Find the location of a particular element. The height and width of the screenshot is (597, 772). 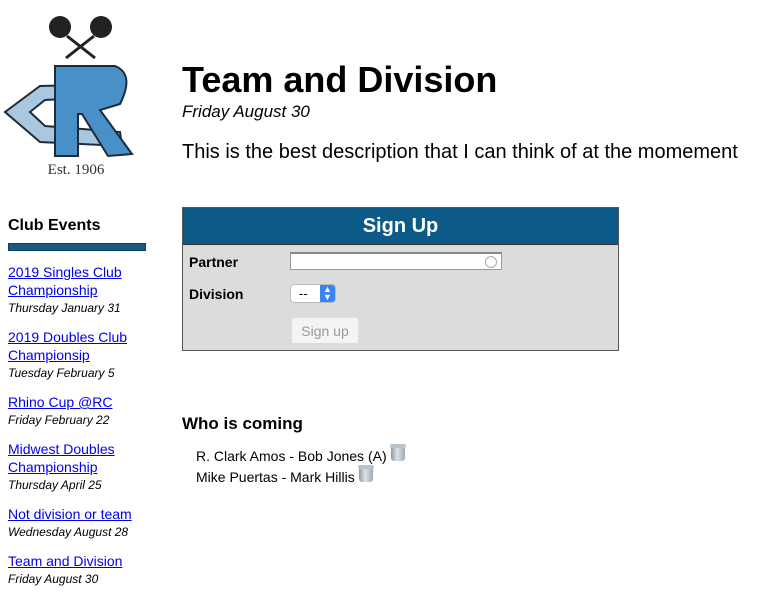

event-link-date: Thursday April 25 is located at coordinates (55, 485).